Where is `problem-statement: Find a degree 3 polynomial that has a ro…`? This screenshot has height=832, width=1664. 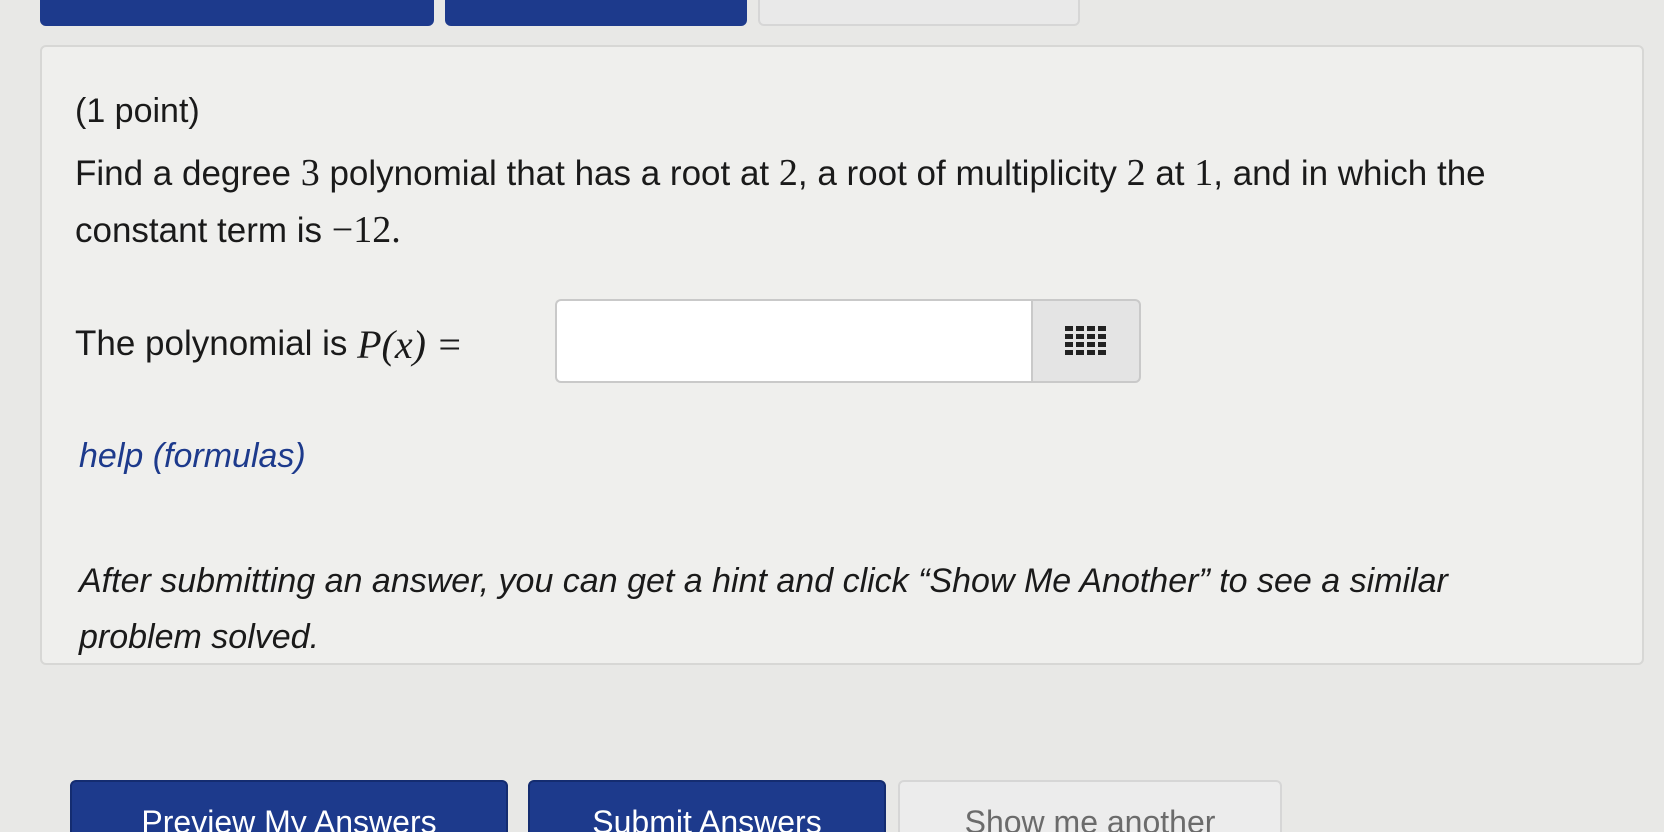 problem-statement: Find a degree 3 polynomial that has a ro… is located at coordinates (815, 202).